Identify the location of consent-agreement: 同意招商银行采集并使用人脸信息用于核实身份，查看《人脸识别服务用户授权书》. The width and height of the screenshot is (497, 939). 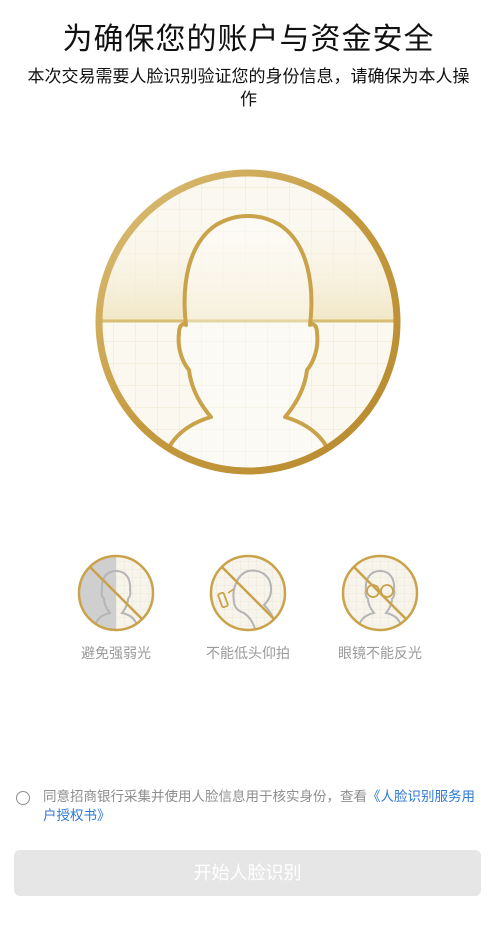
(246, 807).